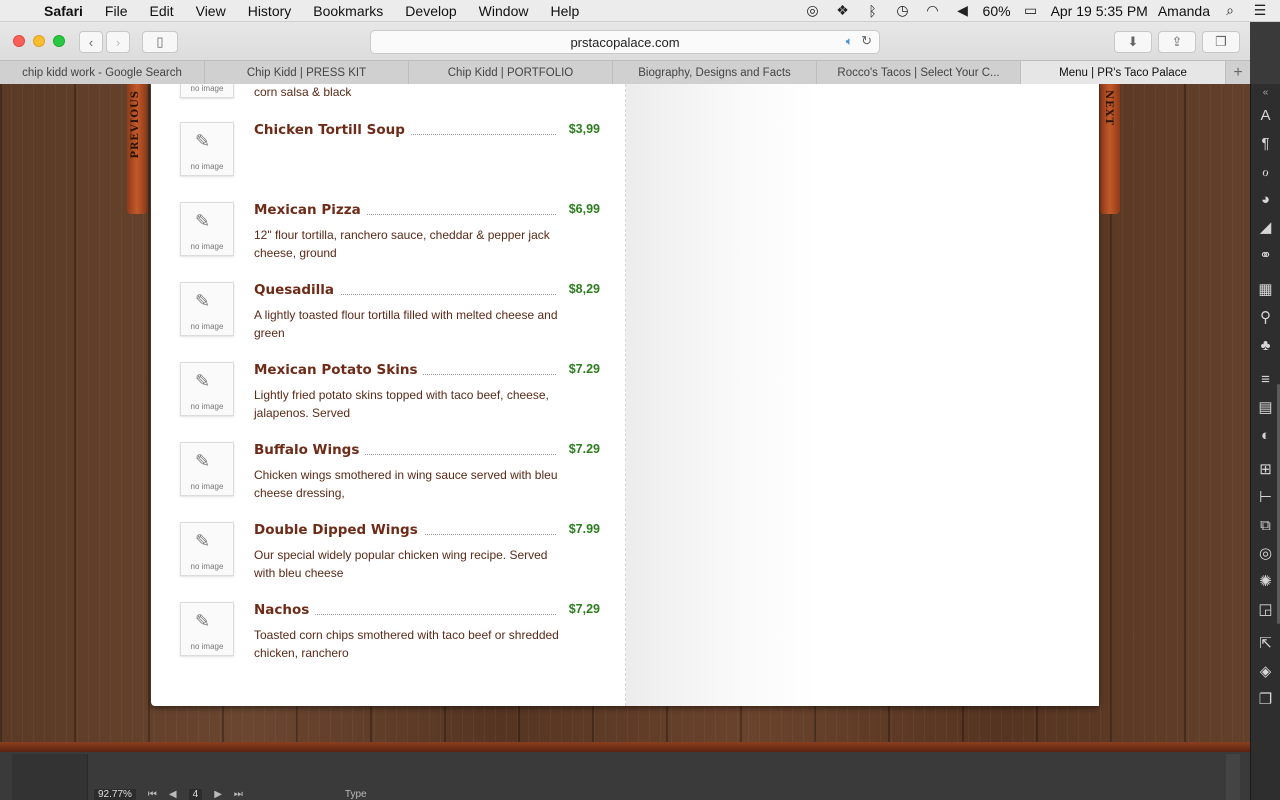  What do you see at coordinates (1221, 42) in the screenshot?
I see `tab-overview-button: ❐` at bounding box center [1221, 42].